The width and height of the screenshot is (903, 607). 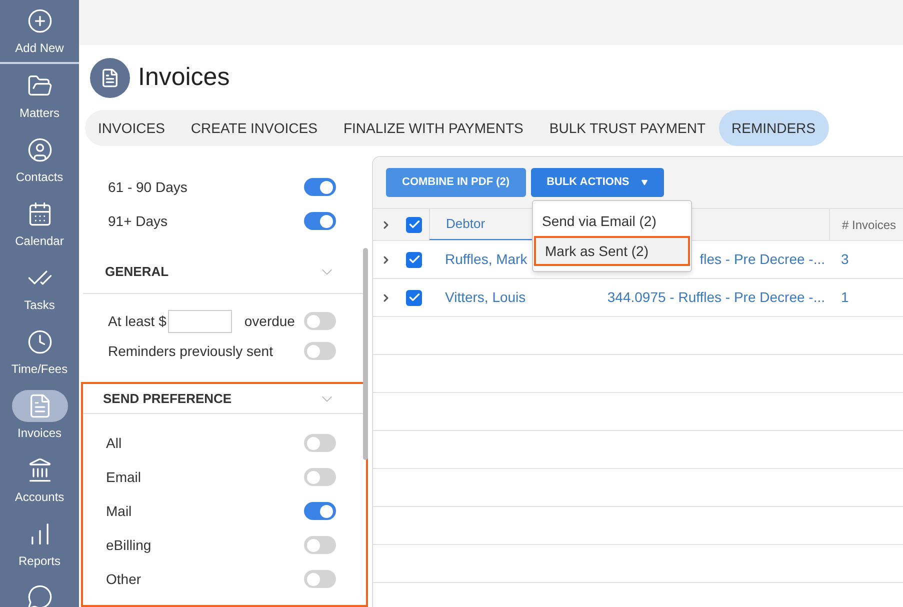 What do you see at coordinates (39, 21) in the screenshot?
I see `plus-circle-icon` at bounding box center [39, 21].